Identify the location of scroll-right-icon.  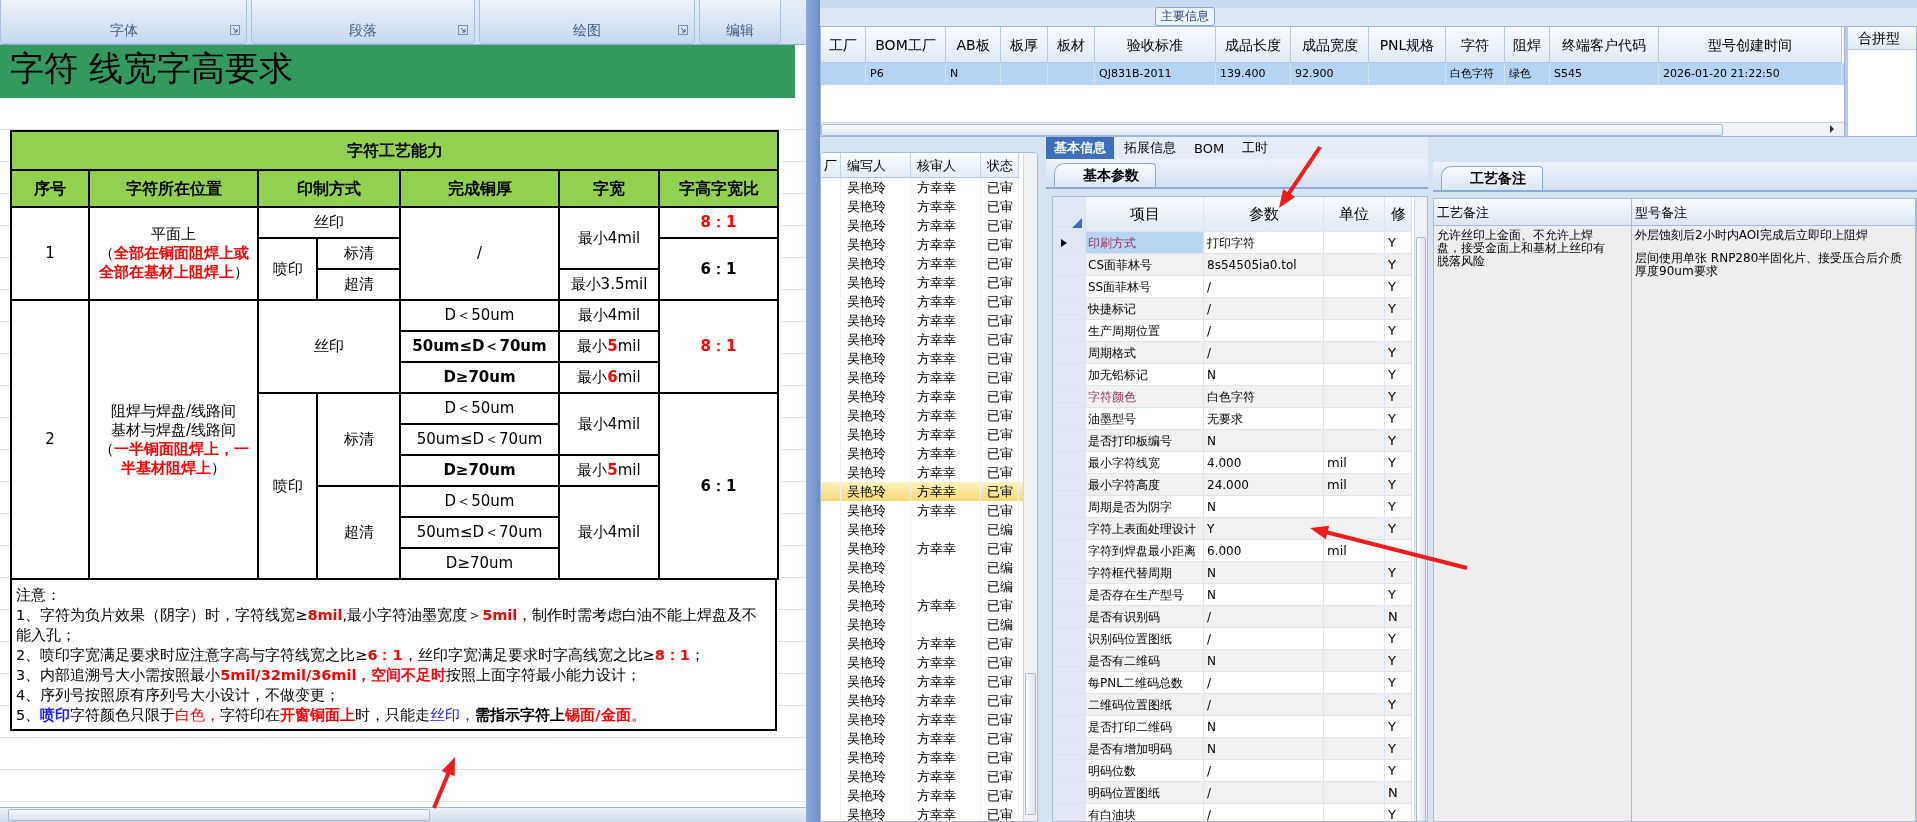
(1832, 129).